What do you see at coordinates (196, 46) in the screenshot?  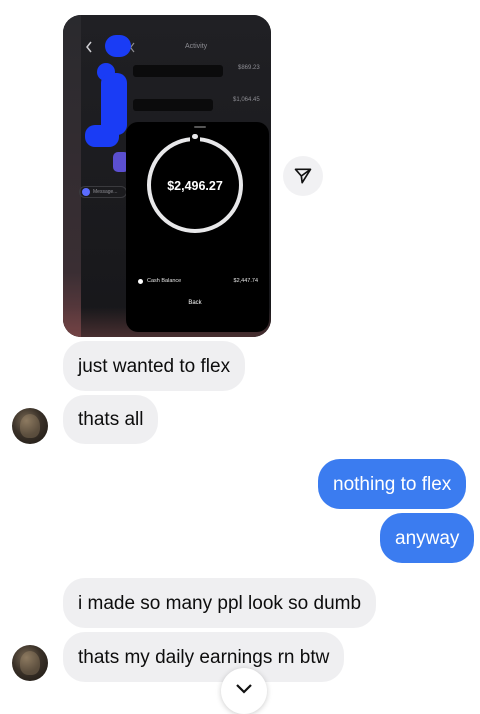 I see `activity-title: Activity` at bounding box center [196, 46].